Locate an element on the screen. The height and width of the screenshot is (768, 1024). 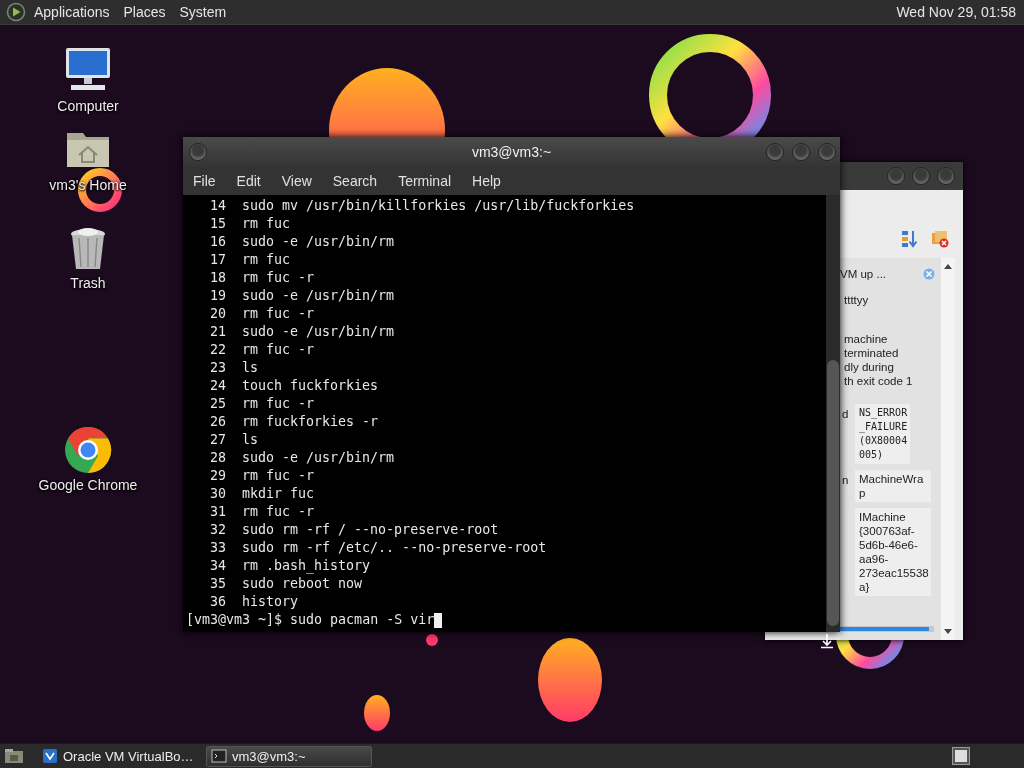
trash-icon is located at coordinates (88, 249).